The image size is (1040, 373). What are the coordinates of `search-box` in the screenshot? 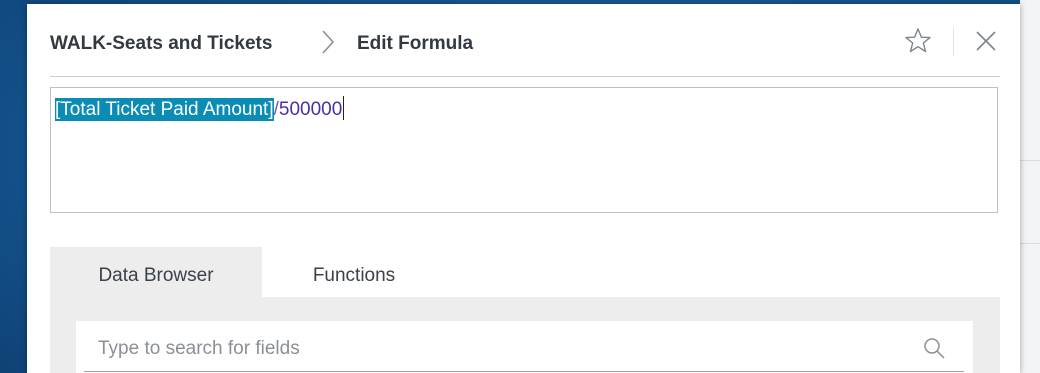 It's located at (524, 347).